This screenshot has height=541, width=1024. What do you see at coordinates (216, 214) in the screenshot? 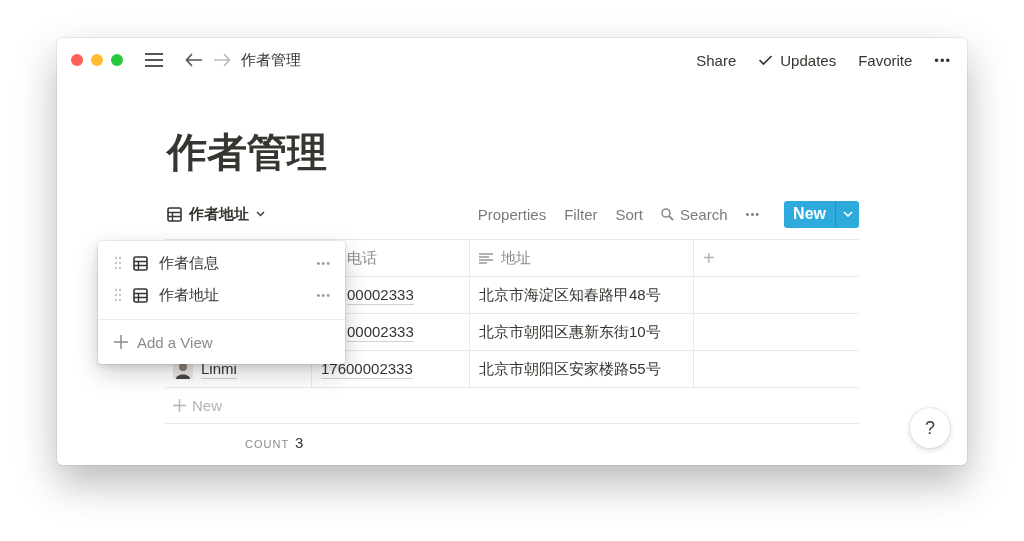
I see `view-selector: 作者地址` at bounding box center [216, 214].